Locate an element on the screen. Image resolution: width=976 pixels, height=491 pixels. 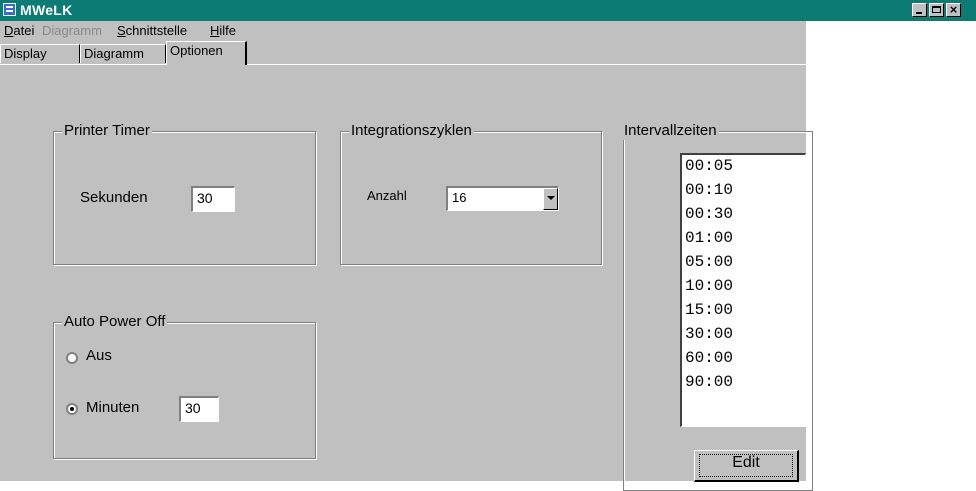
count-select-value: 16 is located at coordinates (459, 197).